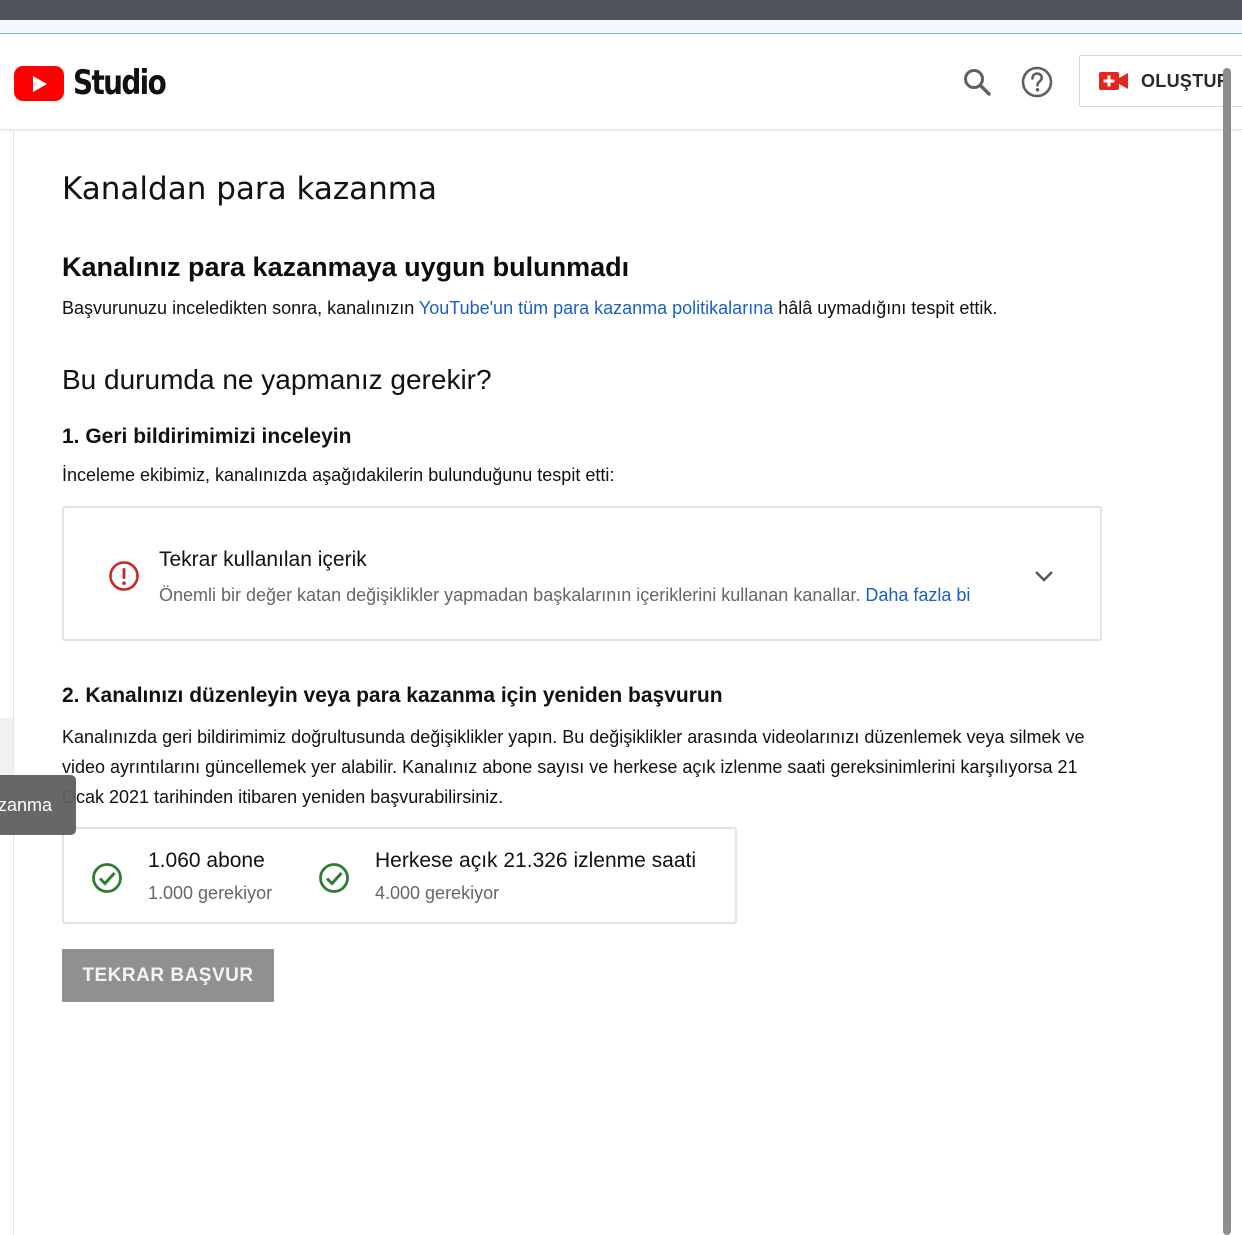  What do you see at coordinates (249, 189) in the screenshot?
I see `page-title: Kanaldan para kazanma` at bounding box center [249, 189].